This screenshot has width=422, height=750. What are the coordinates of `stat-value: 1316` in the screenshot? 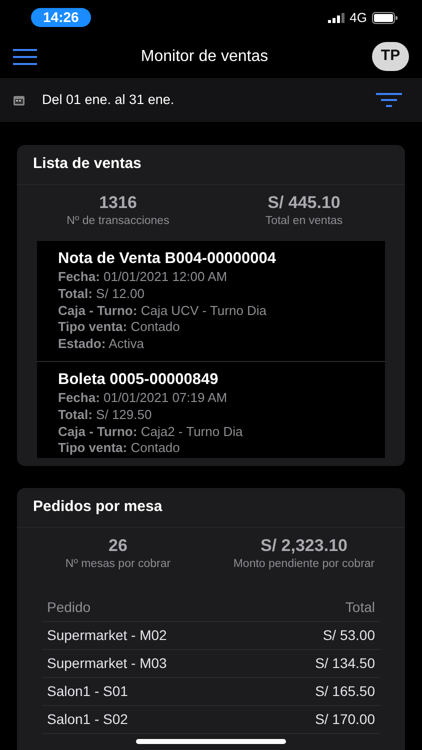 It's located at (118, 203).